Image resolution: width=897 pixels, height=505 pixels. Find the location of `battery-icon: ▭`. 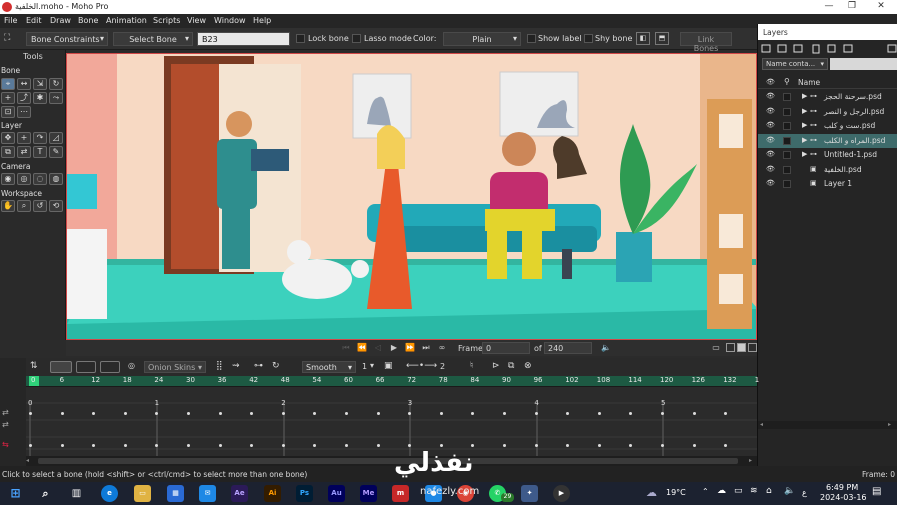

battery-icon: ▭ is located at coordinates (738, 491).